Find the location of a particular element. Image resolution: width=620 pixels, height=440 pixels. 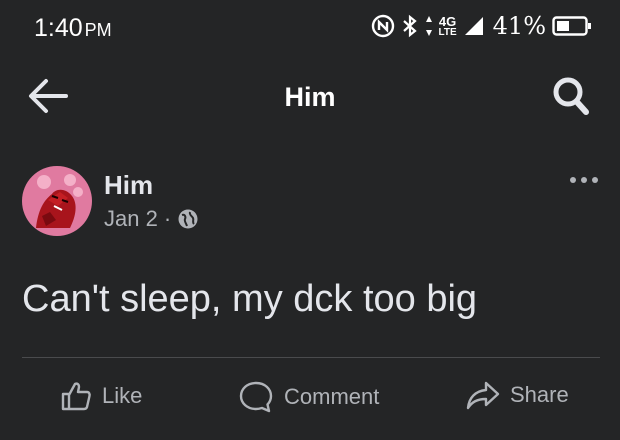

network-type: 4G is located at coordinates (447, 21).